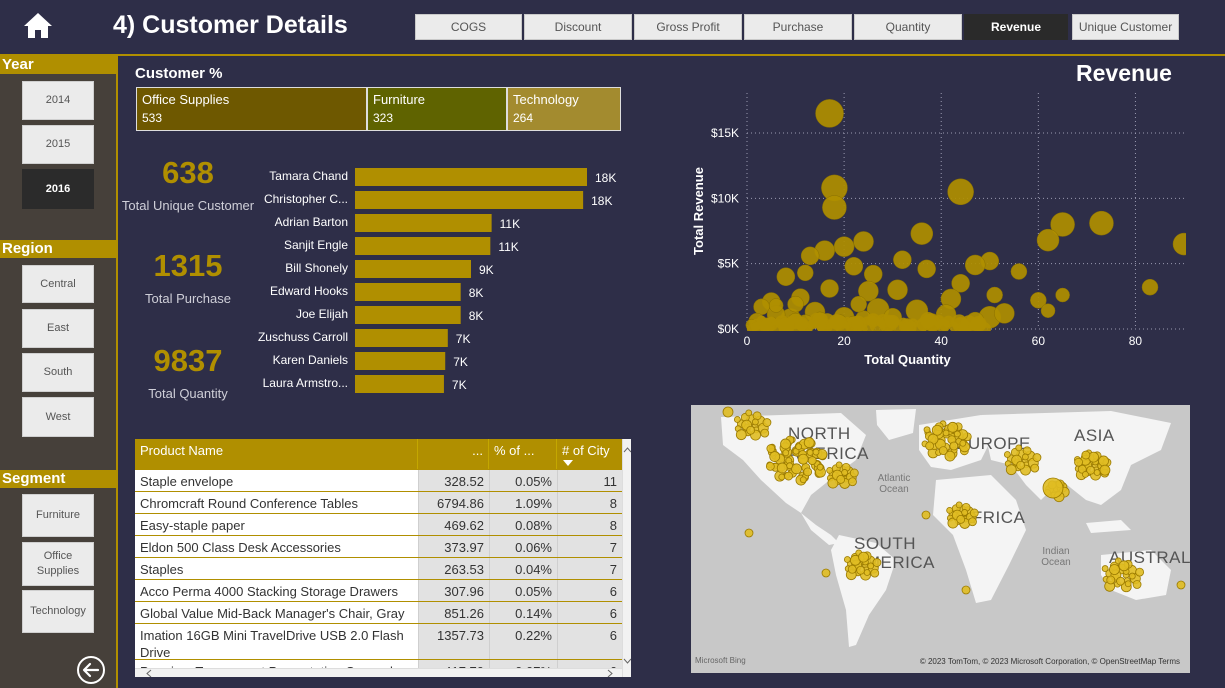  Describe the element at coordinates (378, 524) in the screenshot. I see `table-row: Easy-staple paper 469.62 0.08% 8` at that location.